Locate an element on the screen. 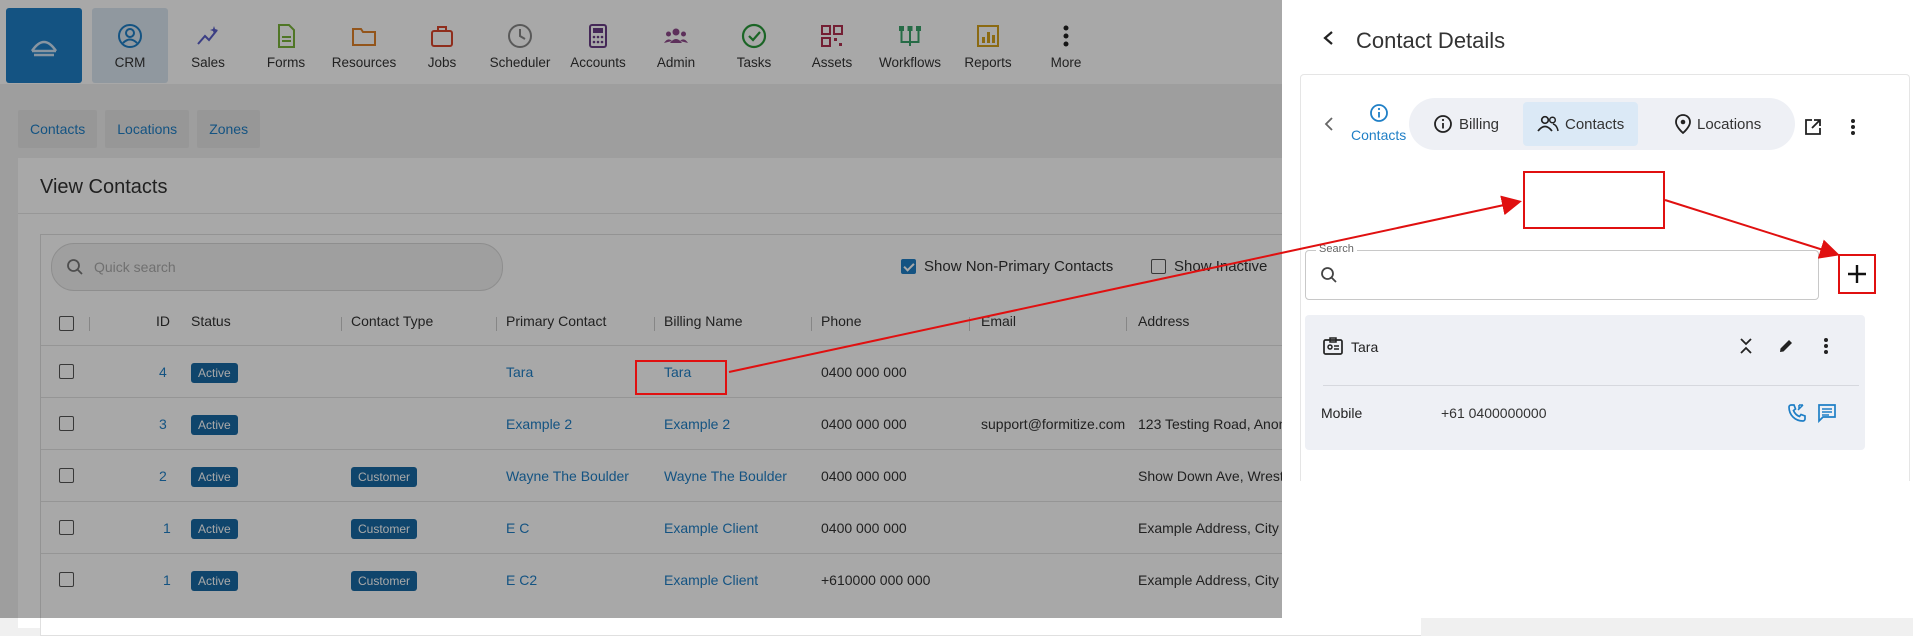 This screenshot has height=636, width=1913. arrow-to-add-button is located at coordinates (1752, 229).